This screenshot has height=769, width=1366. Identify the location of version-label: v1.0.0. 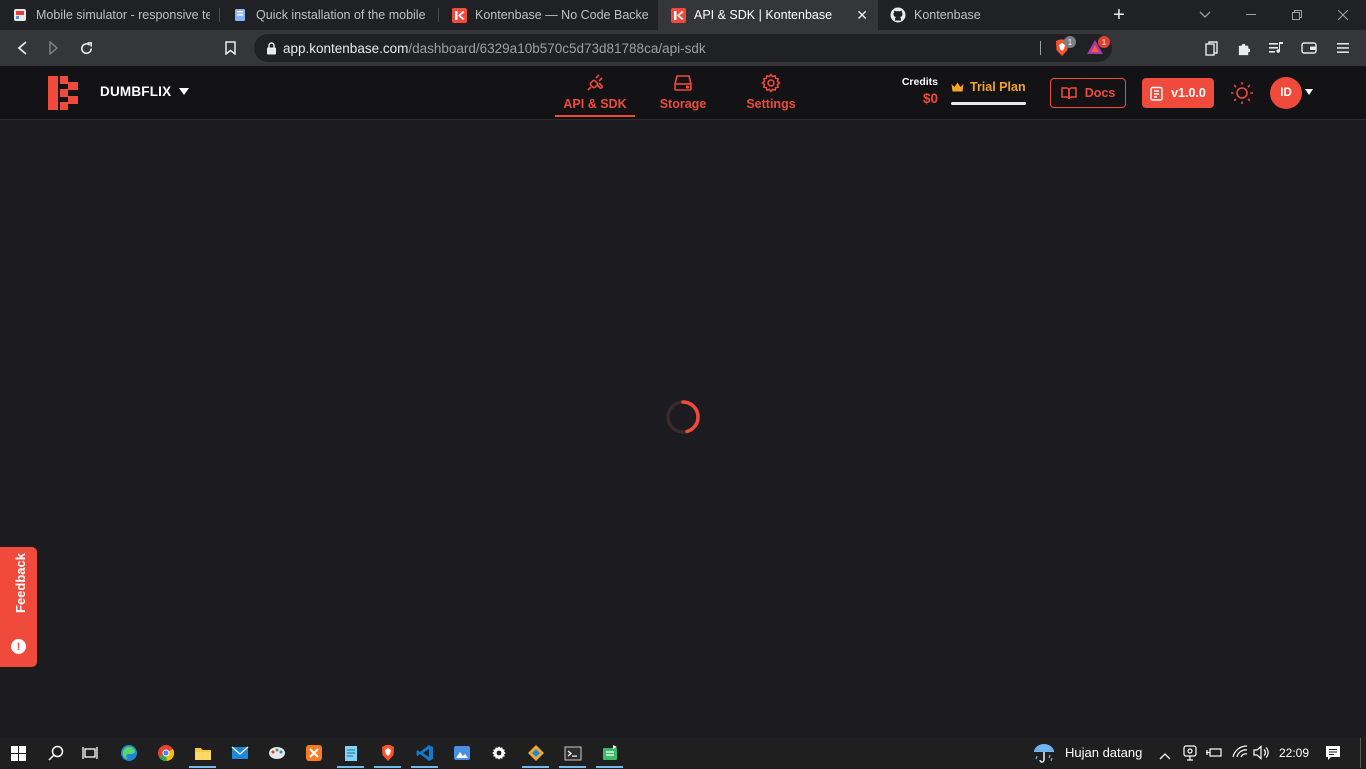
(1188, 93).